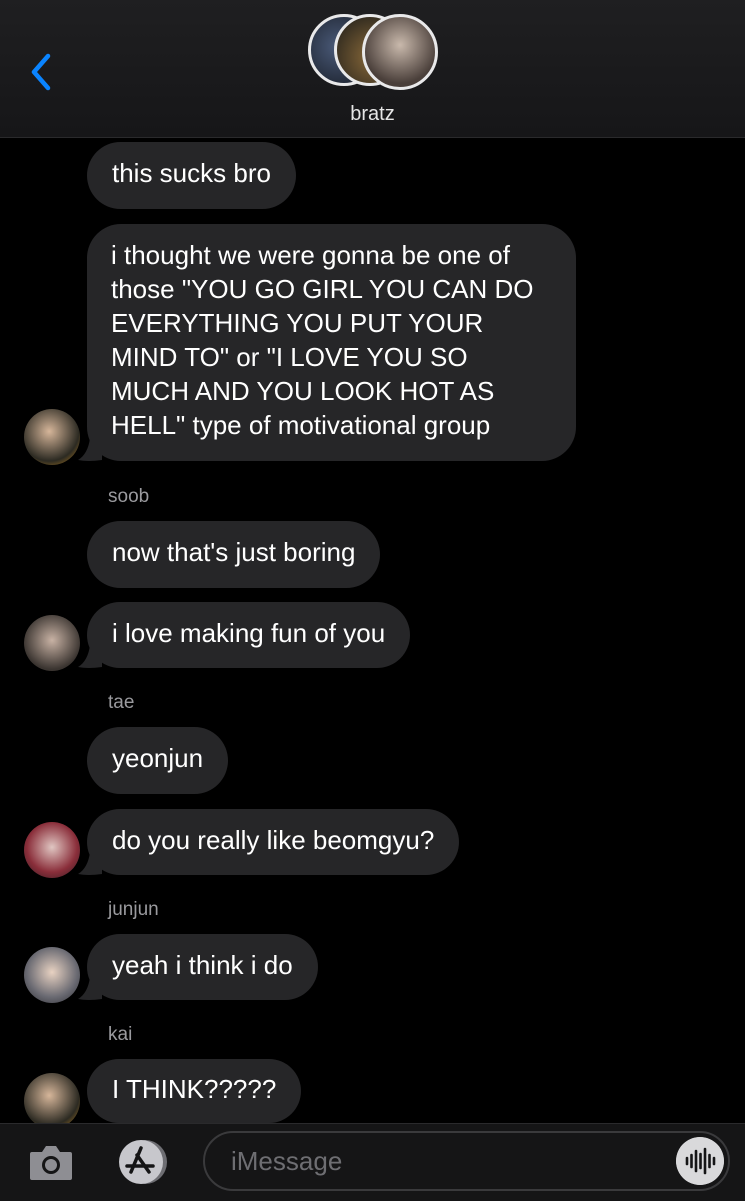  What do you see at coordinates (191, 173) in the screenshot?
I see `message-text: this sucks bro` at bounding box center [191, 173].